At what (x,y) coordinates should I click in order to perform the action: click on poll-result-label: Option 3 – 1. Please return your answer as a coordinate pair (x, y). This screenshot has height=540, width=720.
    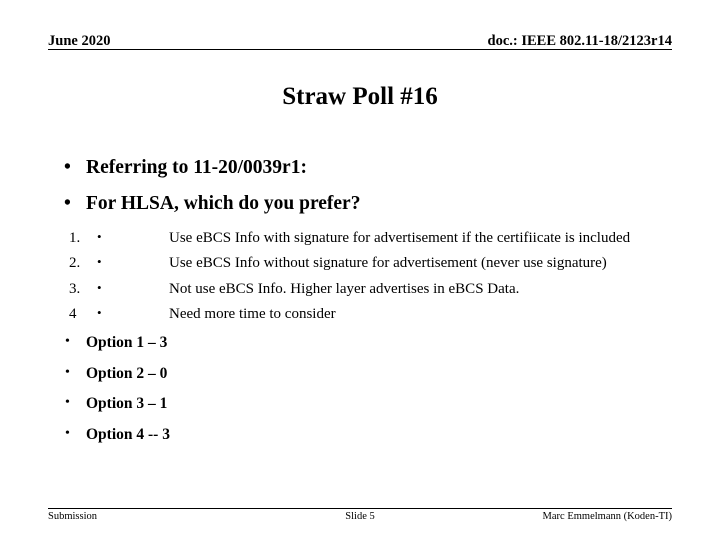
    Looking at the image, I should click on (127, 404).